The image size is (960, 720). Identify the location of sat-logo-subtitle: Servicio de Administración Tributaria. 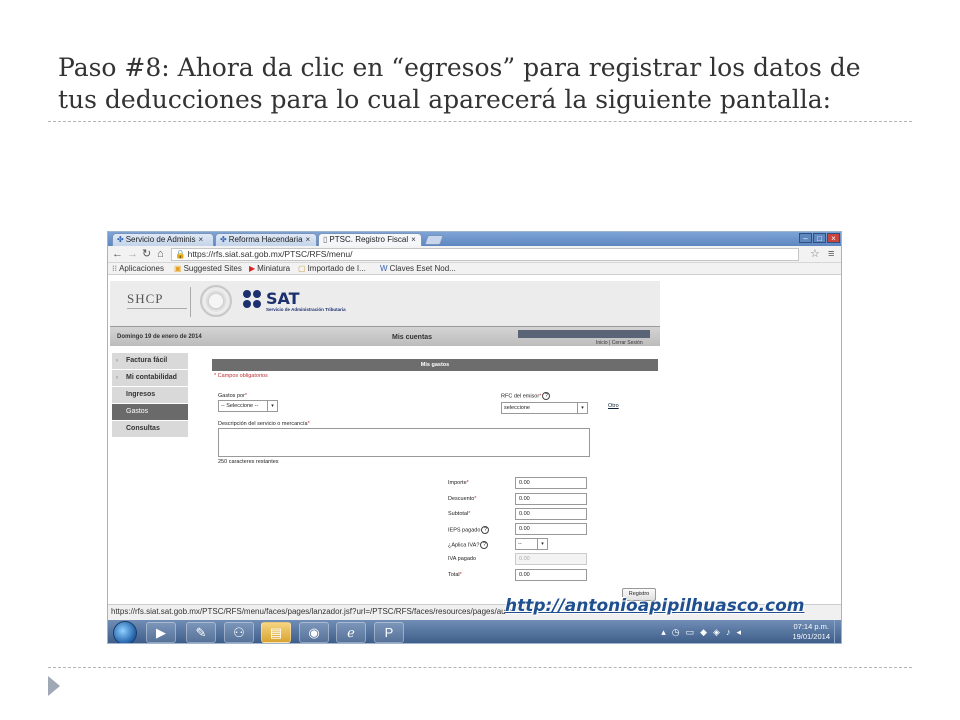
(306, 309).